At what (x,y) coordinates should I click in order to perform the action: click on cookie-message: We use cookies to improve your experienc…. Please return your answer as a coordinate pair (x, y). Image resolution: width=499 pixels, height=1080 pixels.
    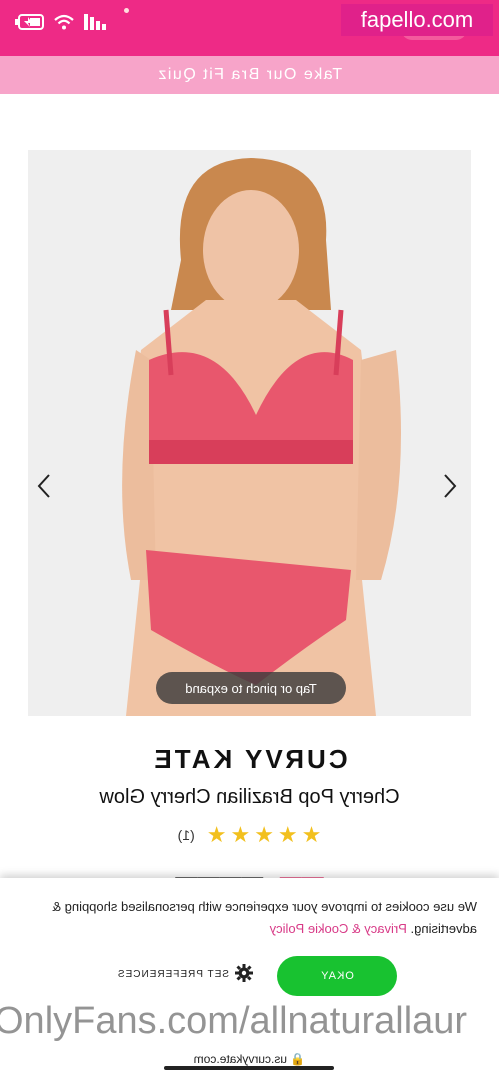
    Looking at the image, I should click on (249, 918).